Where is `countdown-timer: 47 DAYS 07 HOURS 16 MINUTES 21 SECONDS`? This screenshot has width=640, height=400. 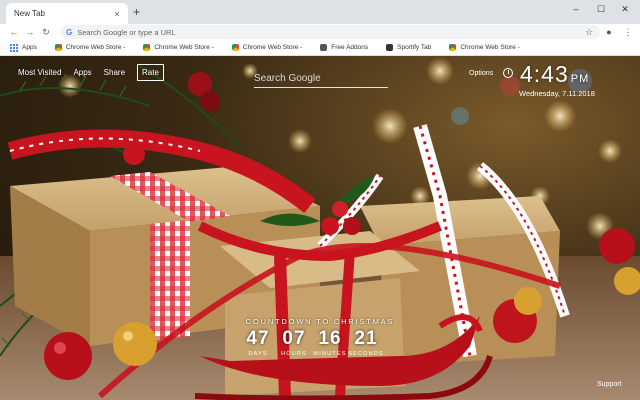 countdown-timer: 47 DAYS 07 HOURS 16 MINUTES 21 SECONDS is located at coordinates (314, 342).